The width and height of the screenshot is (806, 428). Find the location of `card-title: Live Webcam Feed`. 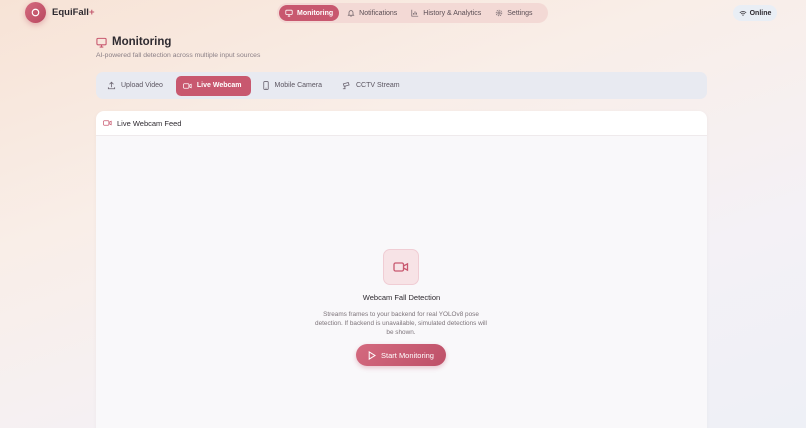

card-title: Live Webcam Feed is located at coordinates (149, 123).